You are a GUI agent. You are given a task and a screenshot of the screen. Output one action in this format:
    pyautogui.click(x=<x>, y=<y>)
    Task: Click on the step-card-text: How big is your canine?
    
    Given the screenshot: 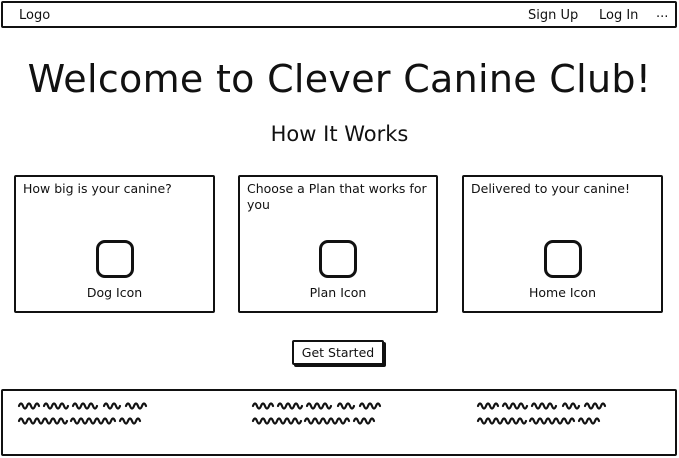 What is the action you would take?
    pyautogui.click(x=97, y=188)
    